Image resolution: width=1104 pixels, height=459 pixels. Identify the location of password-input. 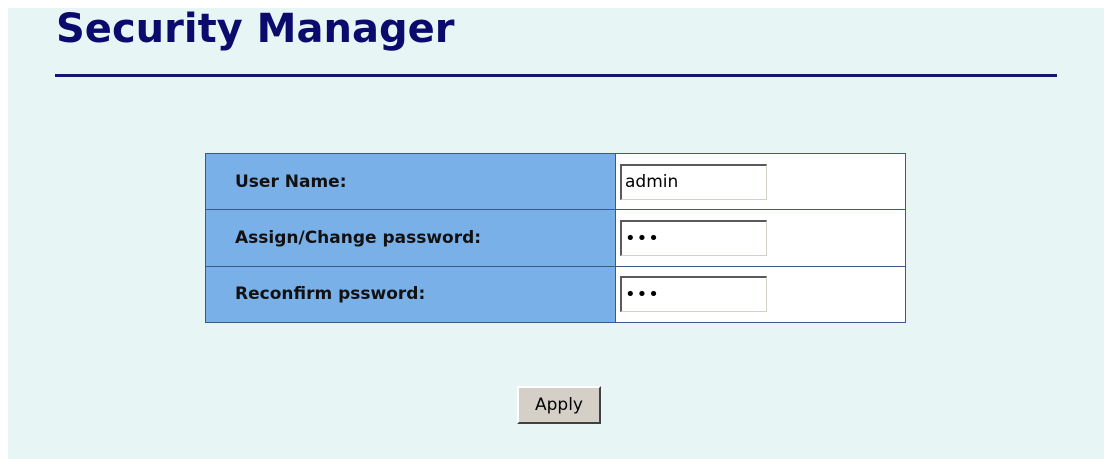
(693, 237).